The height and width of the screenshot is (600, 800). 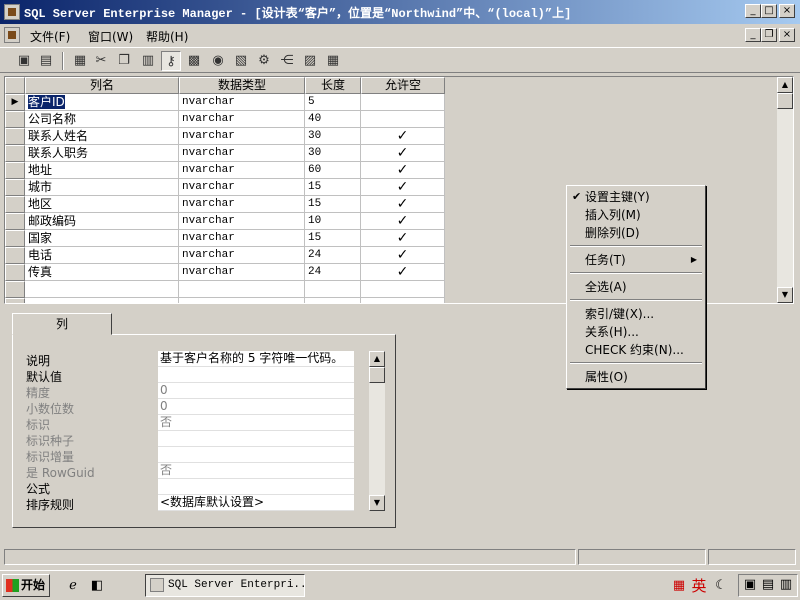 I want to click on cell-column-name: 地区, so click(x=102, y=204).